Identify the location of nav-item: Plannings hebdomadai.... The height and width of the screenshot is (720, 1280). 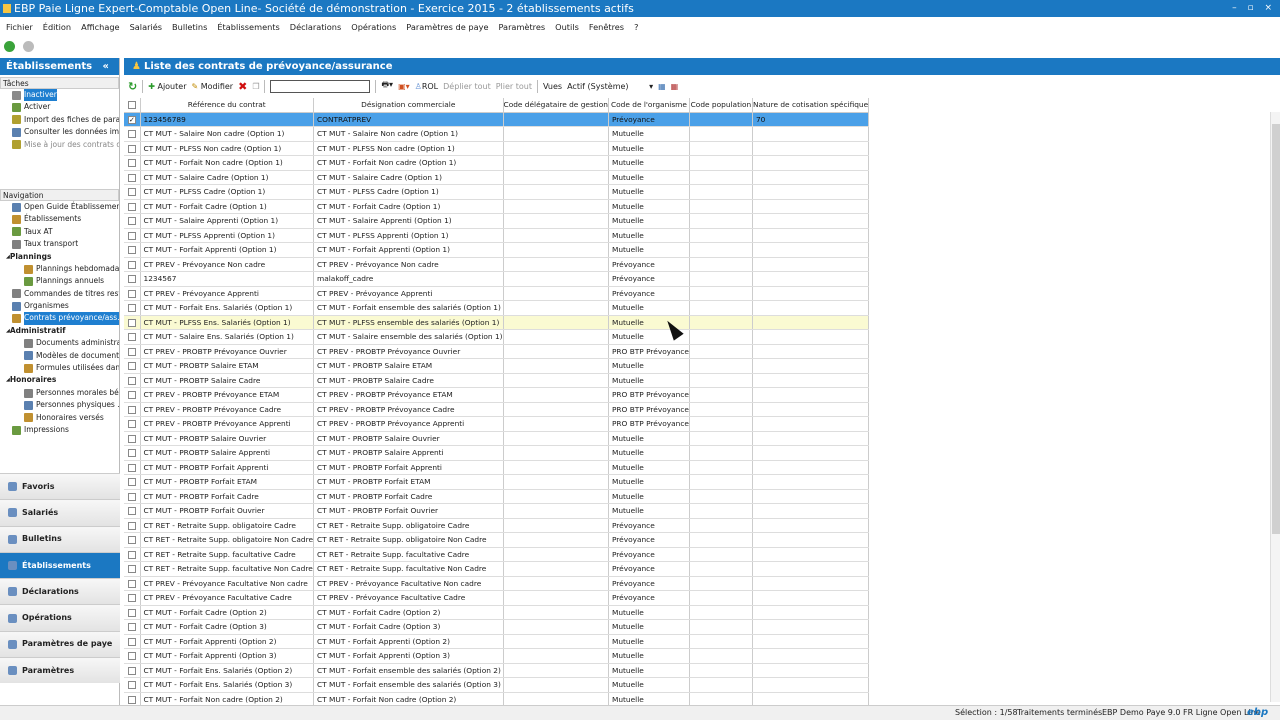
(59, 269).